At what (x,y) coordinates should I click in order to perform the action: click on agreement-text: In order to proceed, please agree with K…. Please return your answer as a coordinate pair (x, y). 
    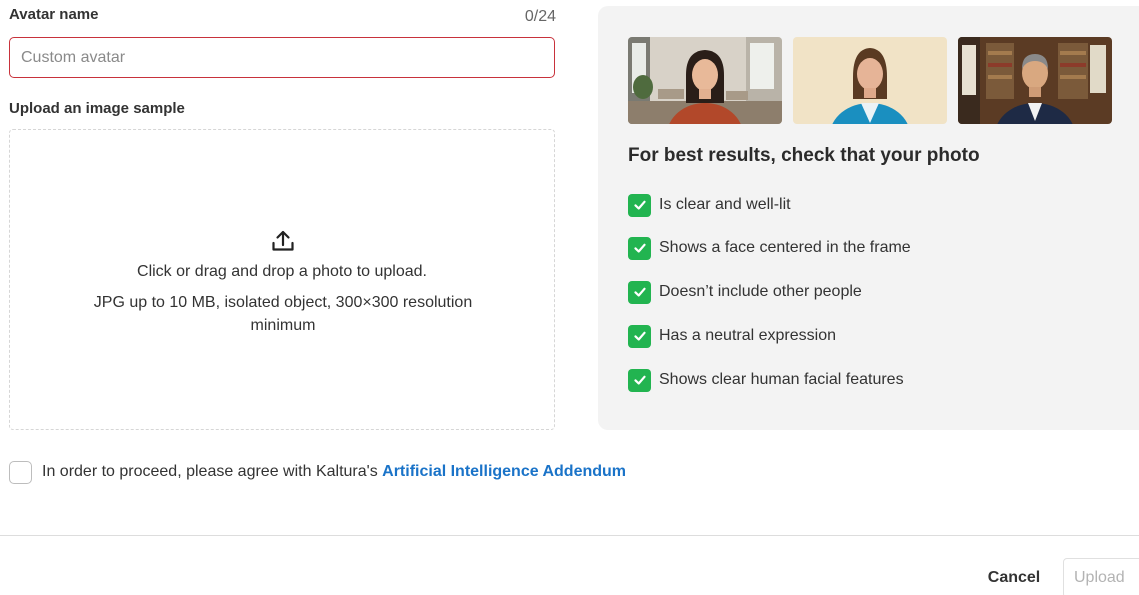
    Looking at the image, I should click on (334, 472).